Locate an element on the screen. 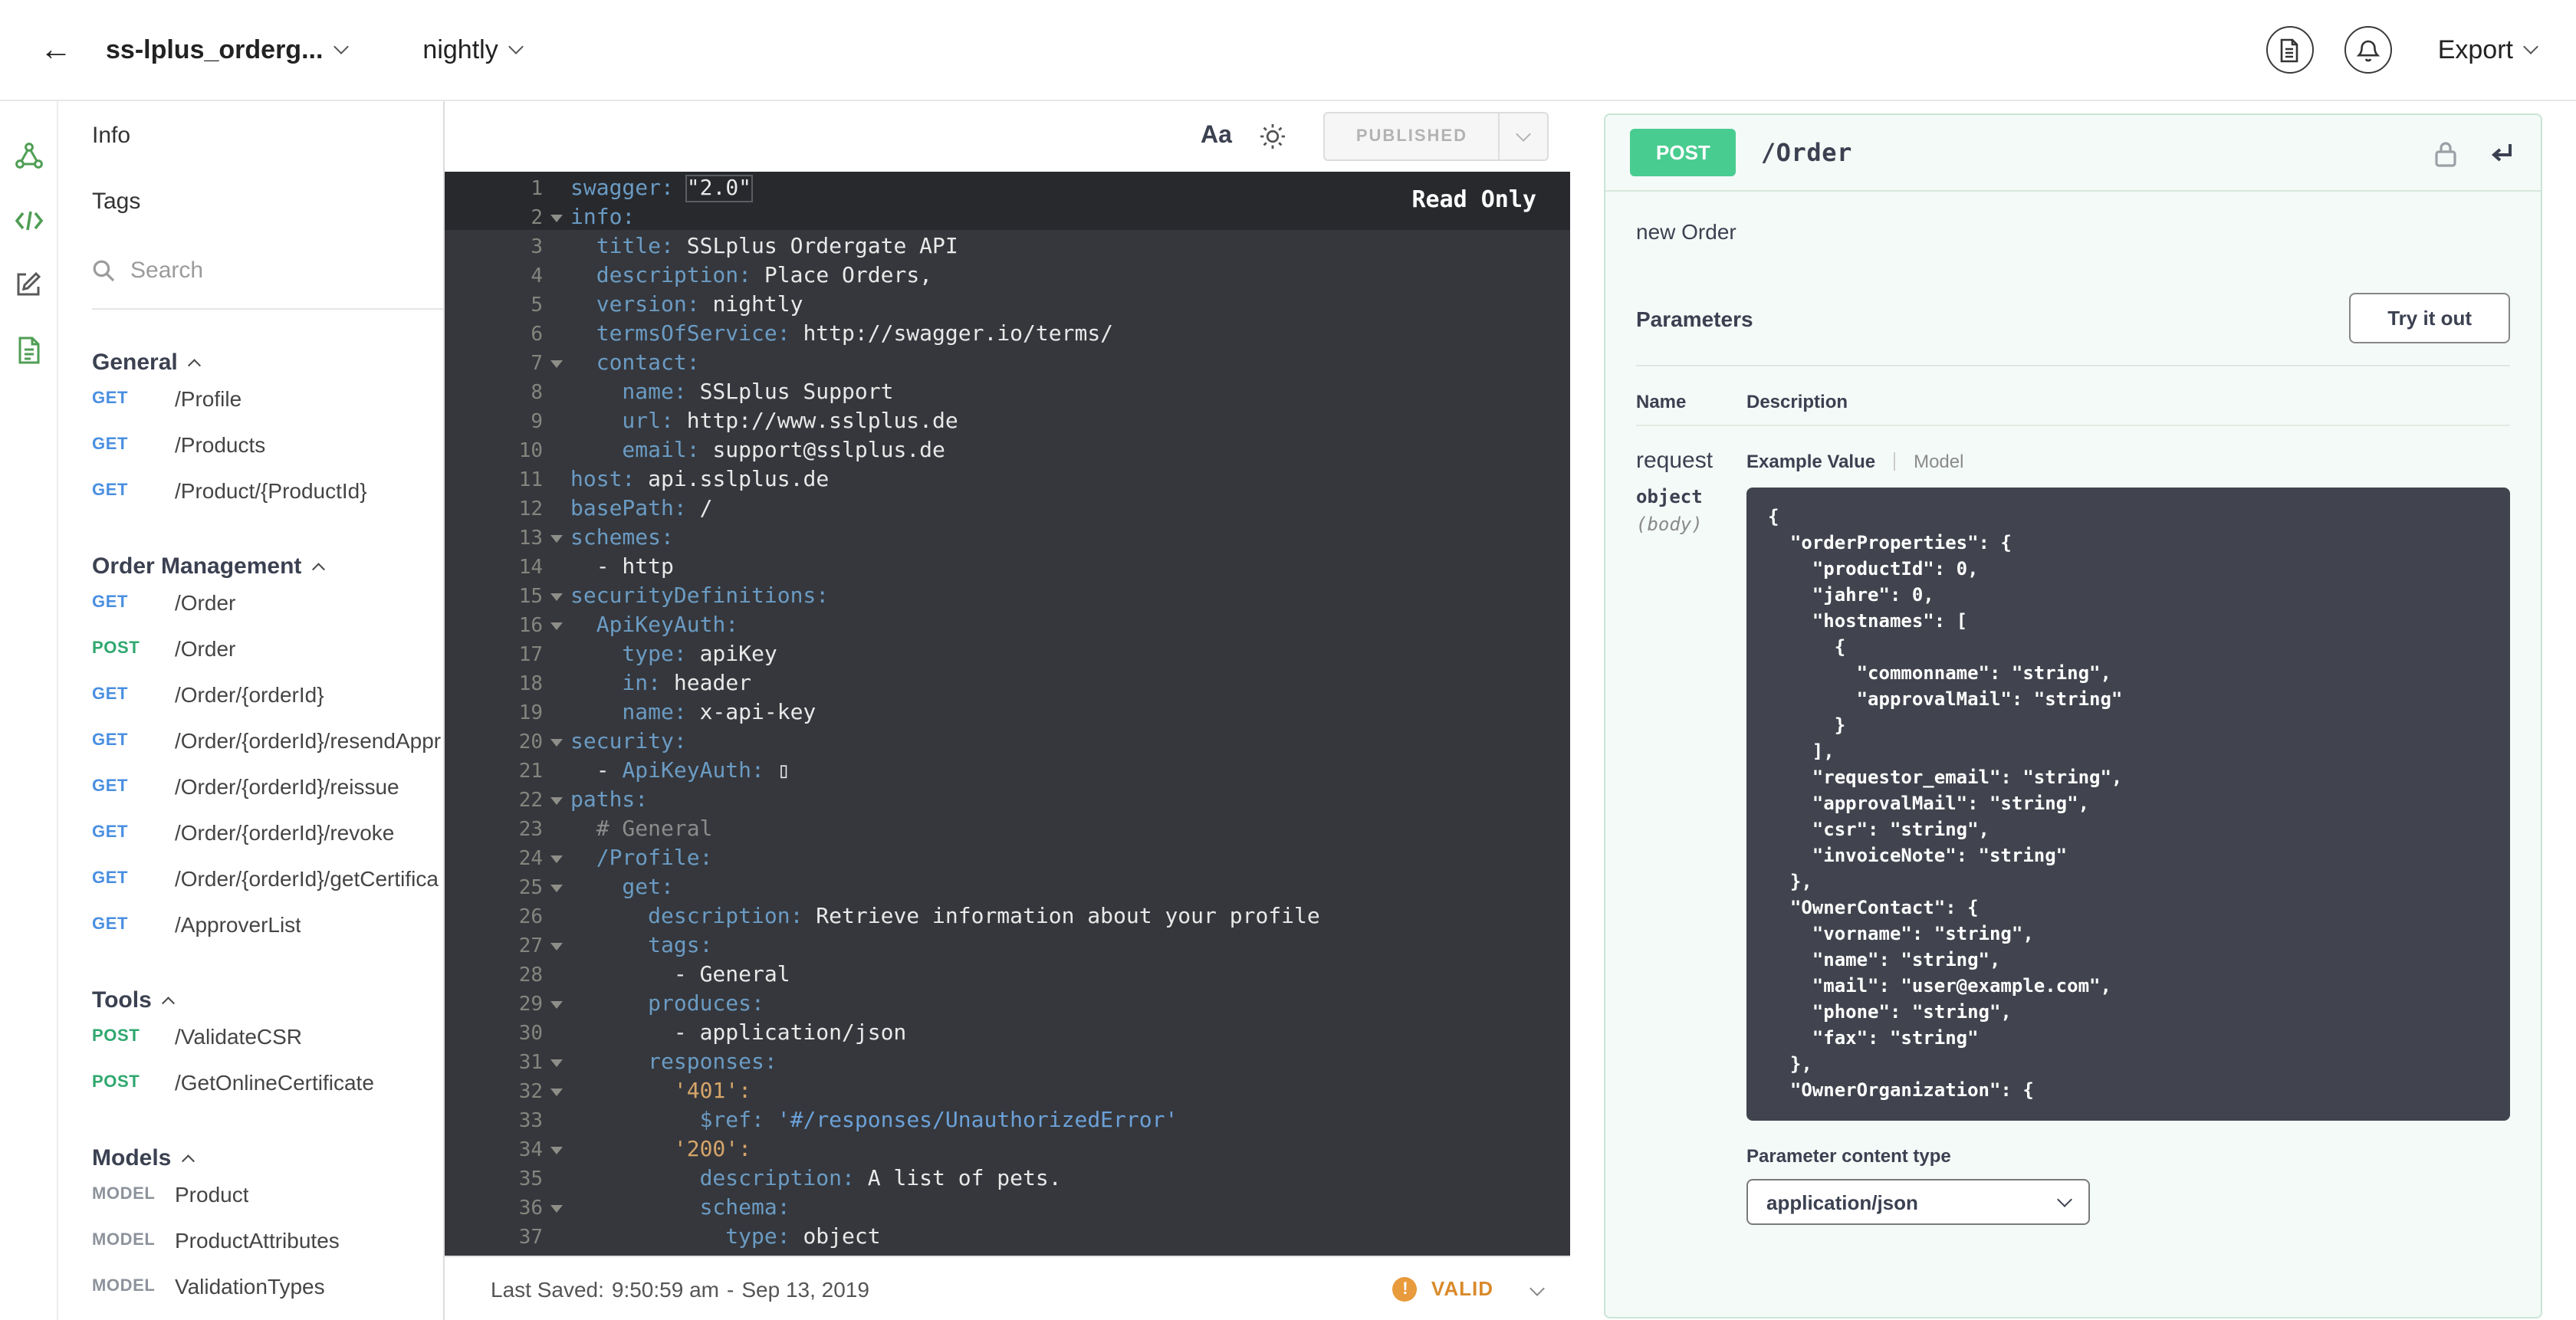  method-label: GET is located at coordinates (110, 602).